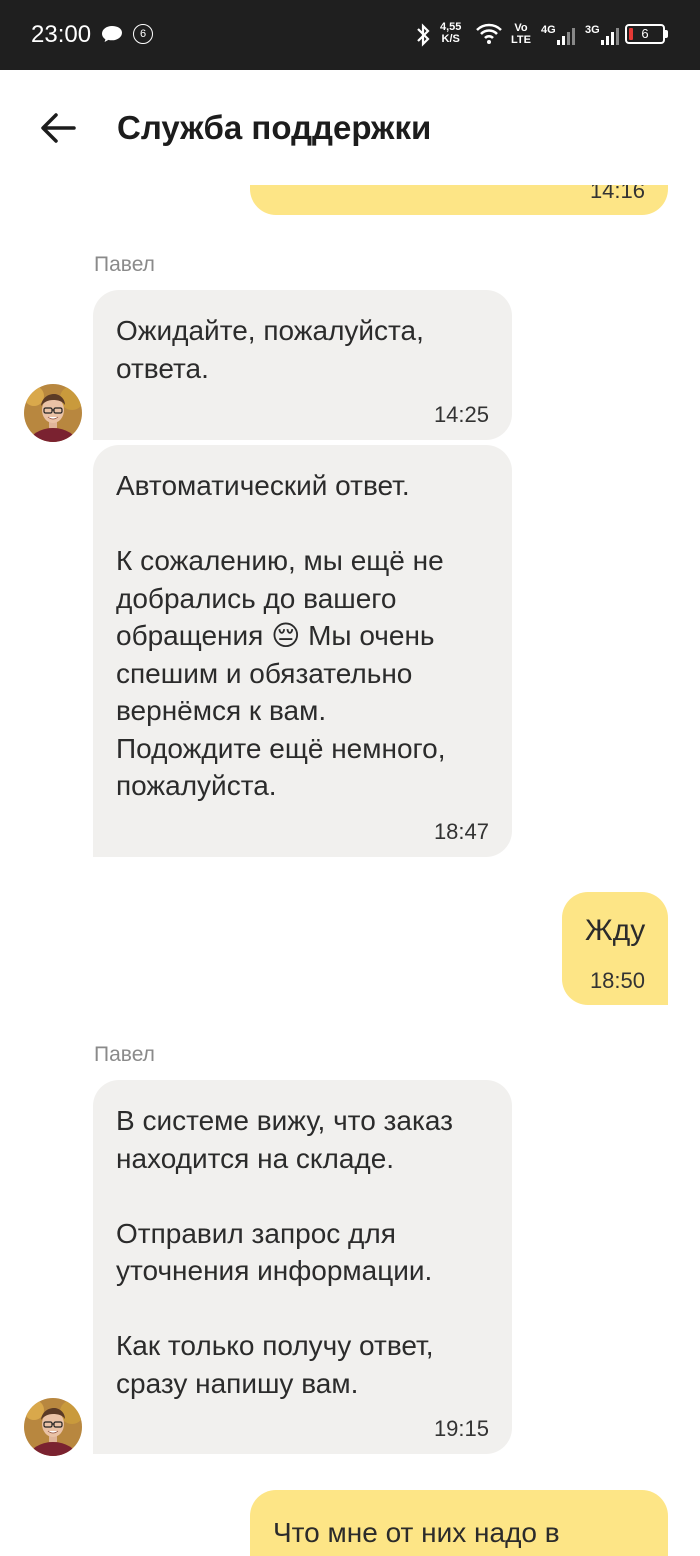 This screenshot has width=700, height=1556. Describe the element at coordinates (416, 1532) in the screenshot. I see `message-text: Что мне от них надо в` at that location.